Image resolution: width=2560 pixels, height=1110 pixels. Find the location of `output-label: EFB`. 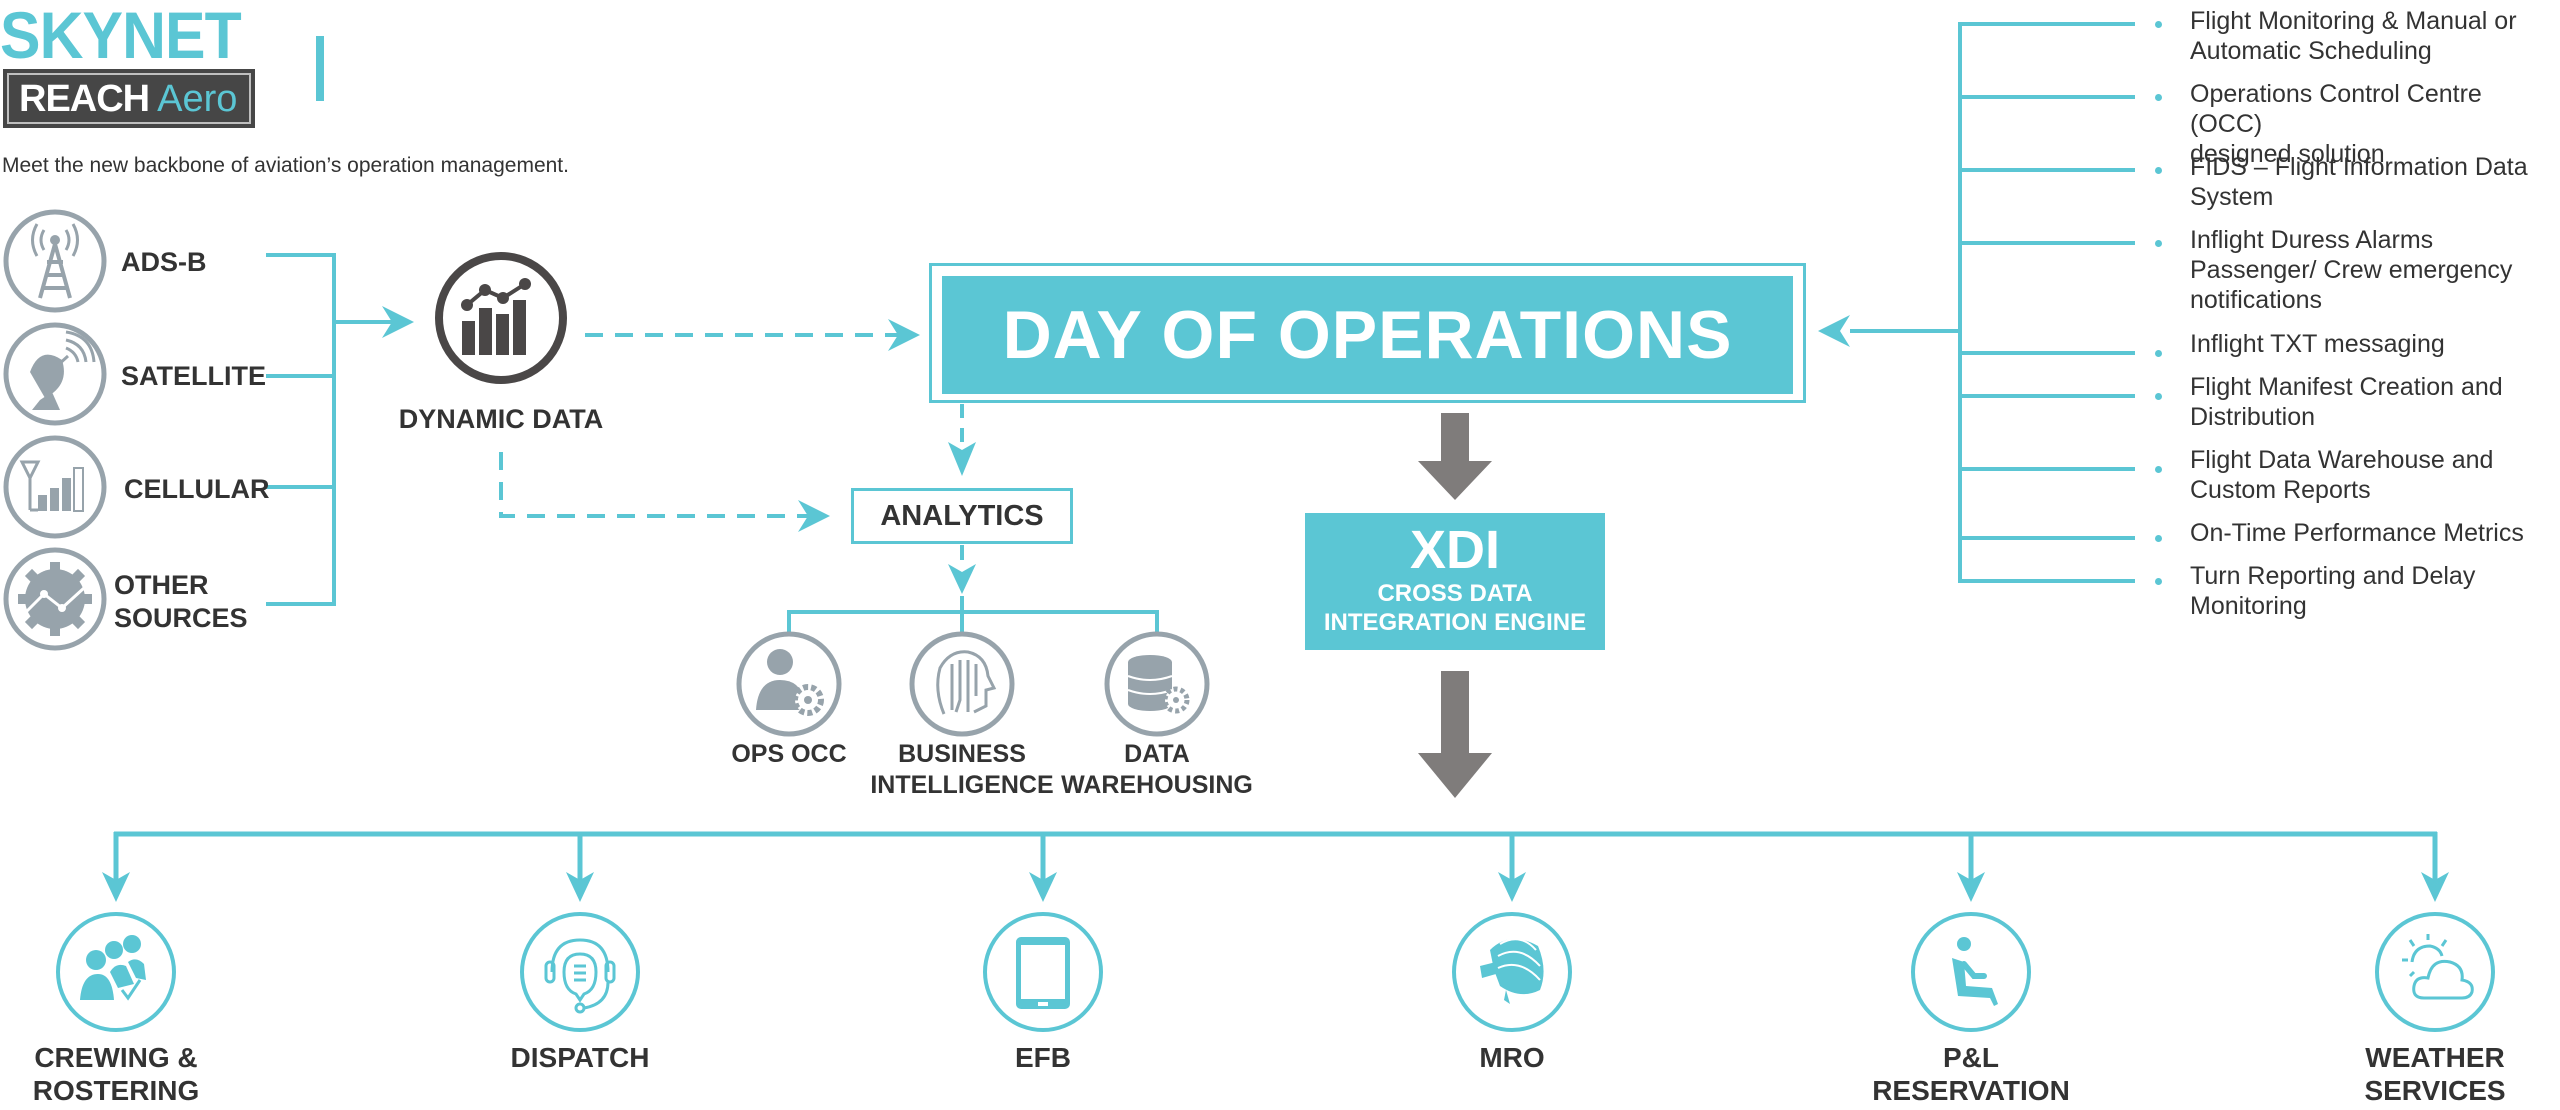

output-label: EFB is located at coordinates (1043, 1057).